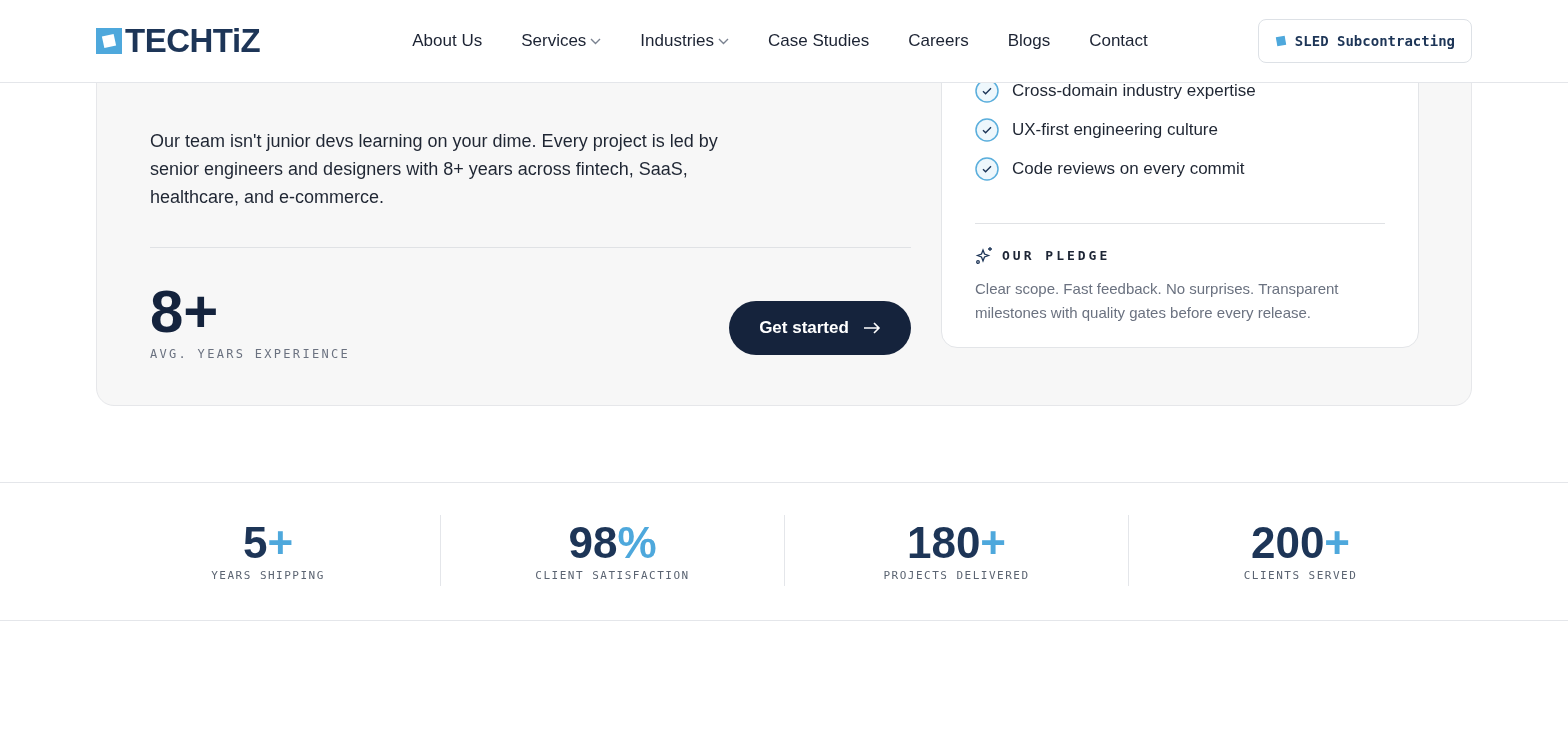 Image resolution: width=1568 pixels, height=754 pixels. Describe the element at coordinates (956, 575) in the screenshot. I see `stat-caption: PROJECTS DELIVERED` at that location.